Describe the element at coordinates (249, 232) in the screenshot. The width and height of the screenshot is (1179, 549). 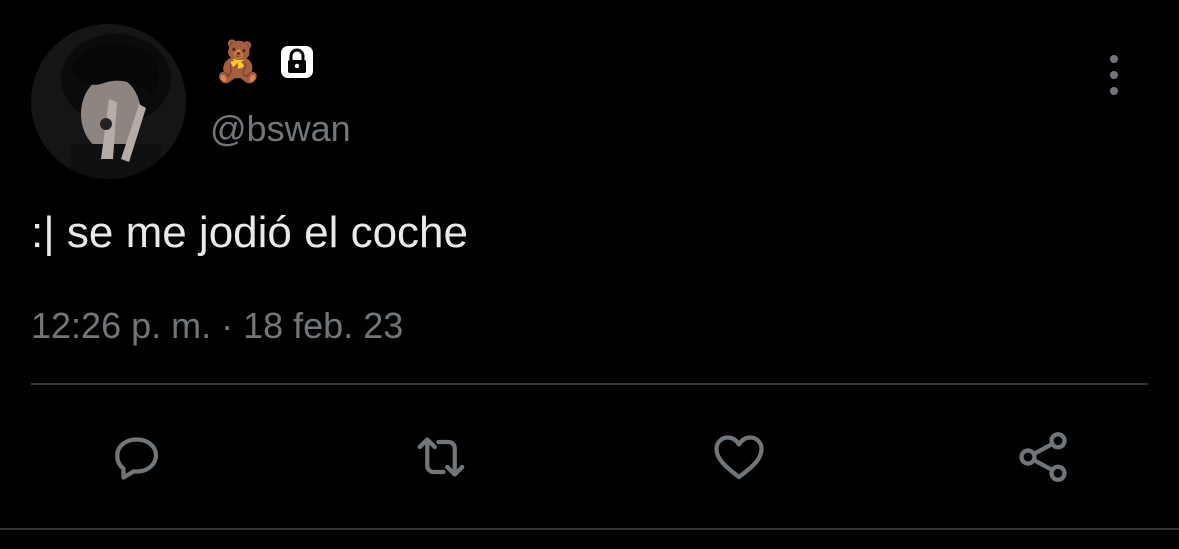
I see `tweet-text: :| se me jodió el coche` at that location.